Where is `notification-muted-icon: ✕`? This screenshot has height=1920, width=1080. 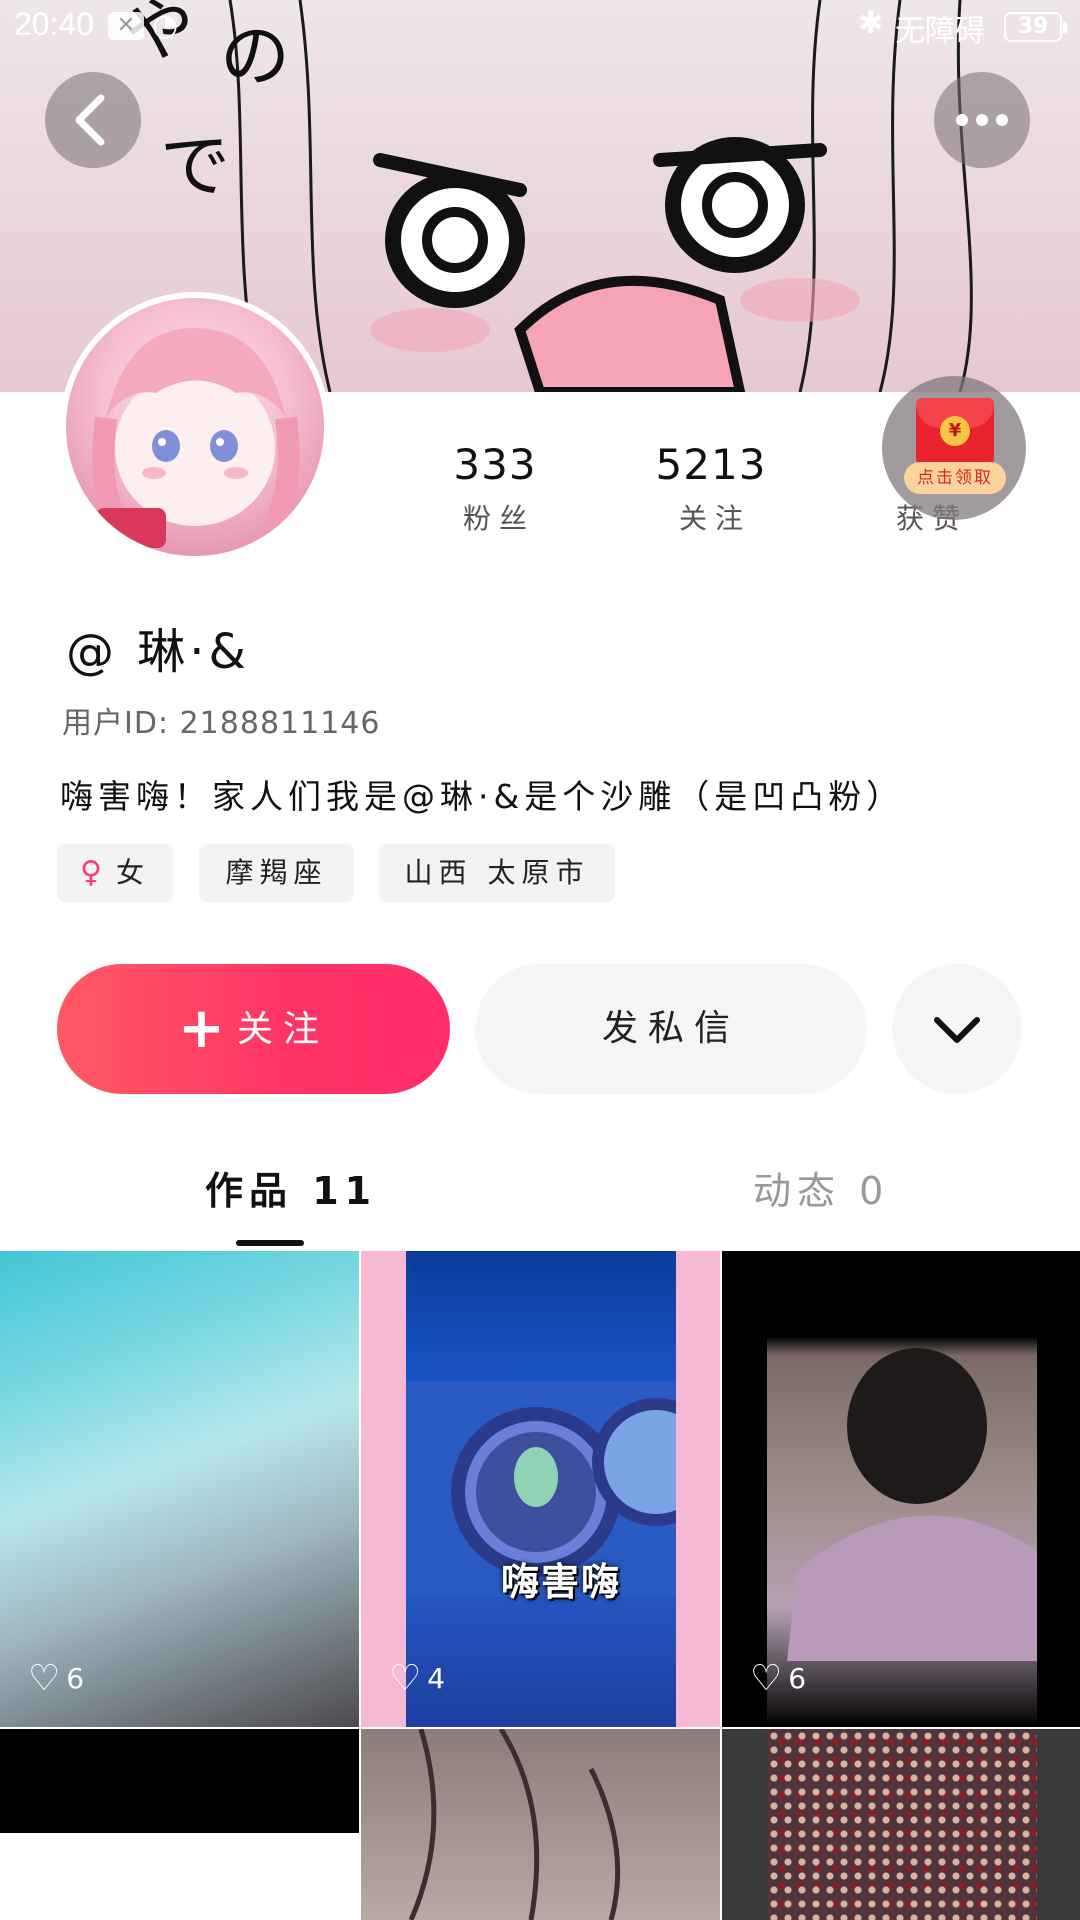 notification-muted-icon: ✕ is located at coordinates (126, 26).